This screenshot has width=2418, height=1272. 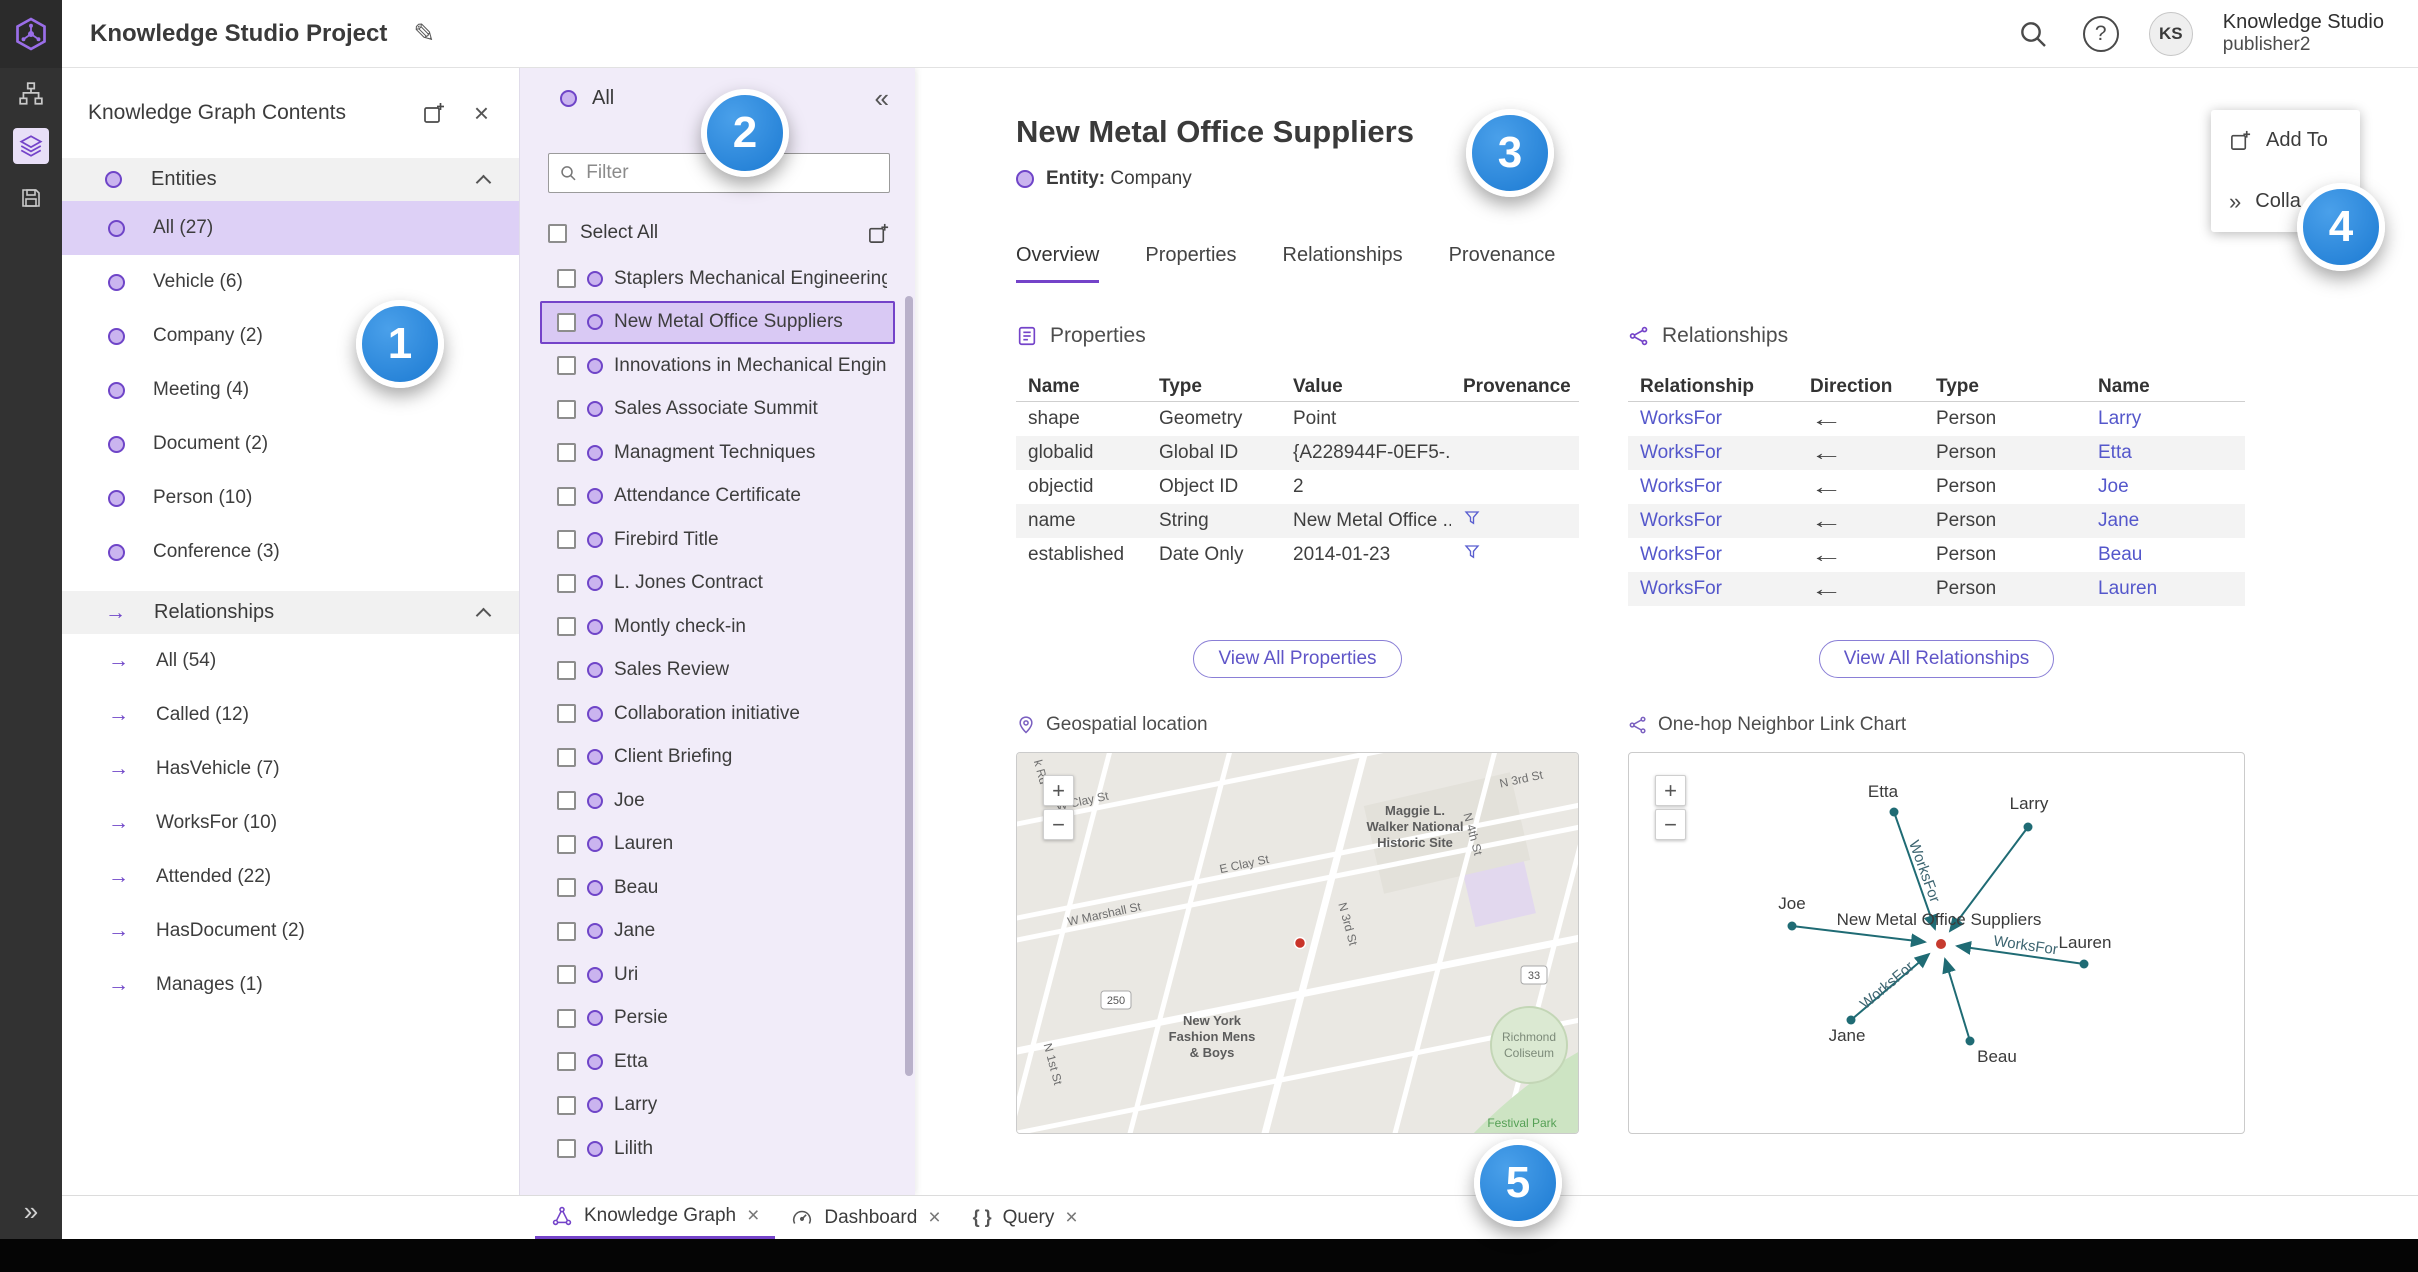 What do you see at coordinates (290, 612) in the screenshot?
I see `relationships-section-header: → Relationships` at bounding box center [290, 612].